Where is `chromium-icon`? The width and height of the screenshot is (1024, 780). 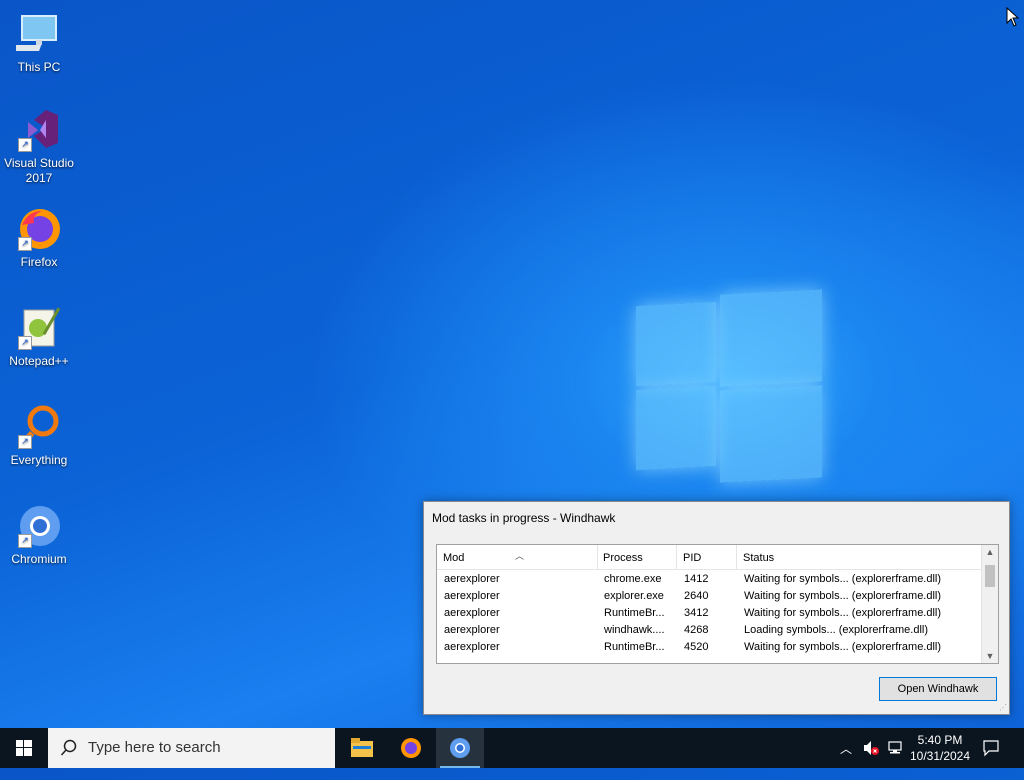 chromium-icon is located at coordinates (460, 748).